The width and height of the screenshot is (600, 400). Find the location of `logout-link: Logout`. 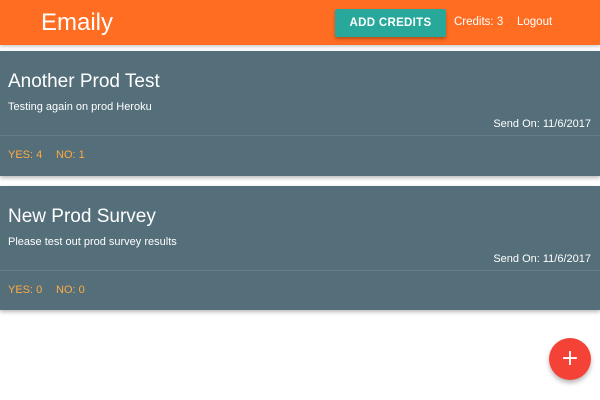

logout-link: Logout is located at coordinates (534, 22).